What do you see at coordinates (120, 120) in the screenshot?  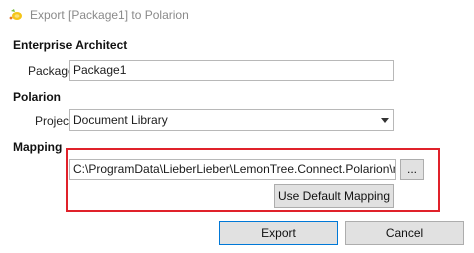 I see `project-selected-value: Document Library` at bounding box center [120, 120].